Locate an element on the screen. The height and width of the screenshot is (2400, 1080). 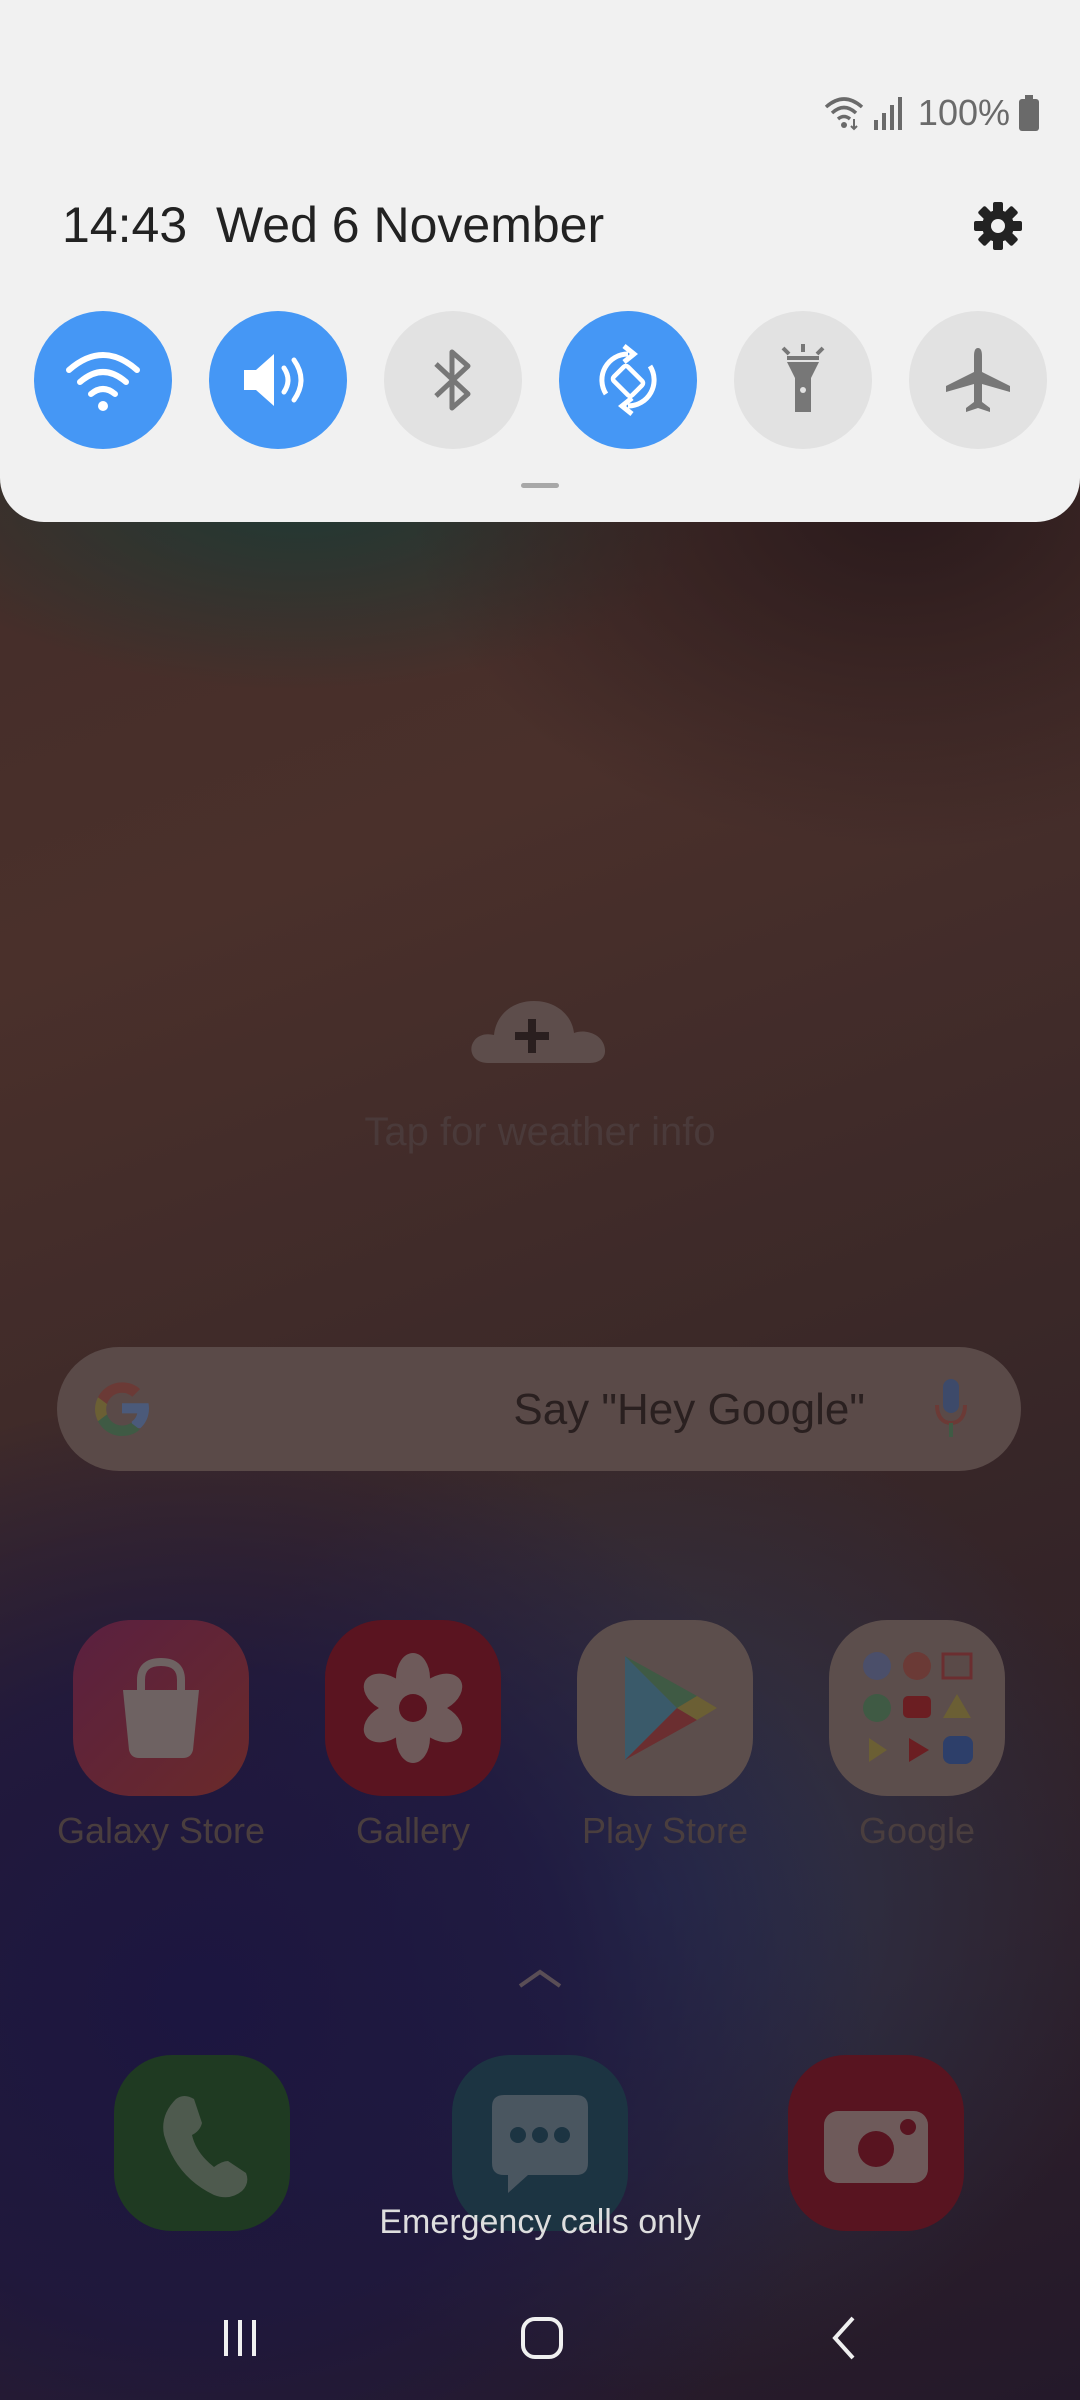
home-icon is located at coordinates (542, 2338).